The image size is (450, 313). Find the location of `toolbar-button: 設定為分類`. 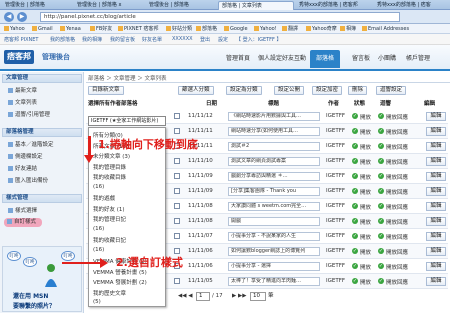

toolbar-button: 設定為分類 is located at coordinates (244, 90).